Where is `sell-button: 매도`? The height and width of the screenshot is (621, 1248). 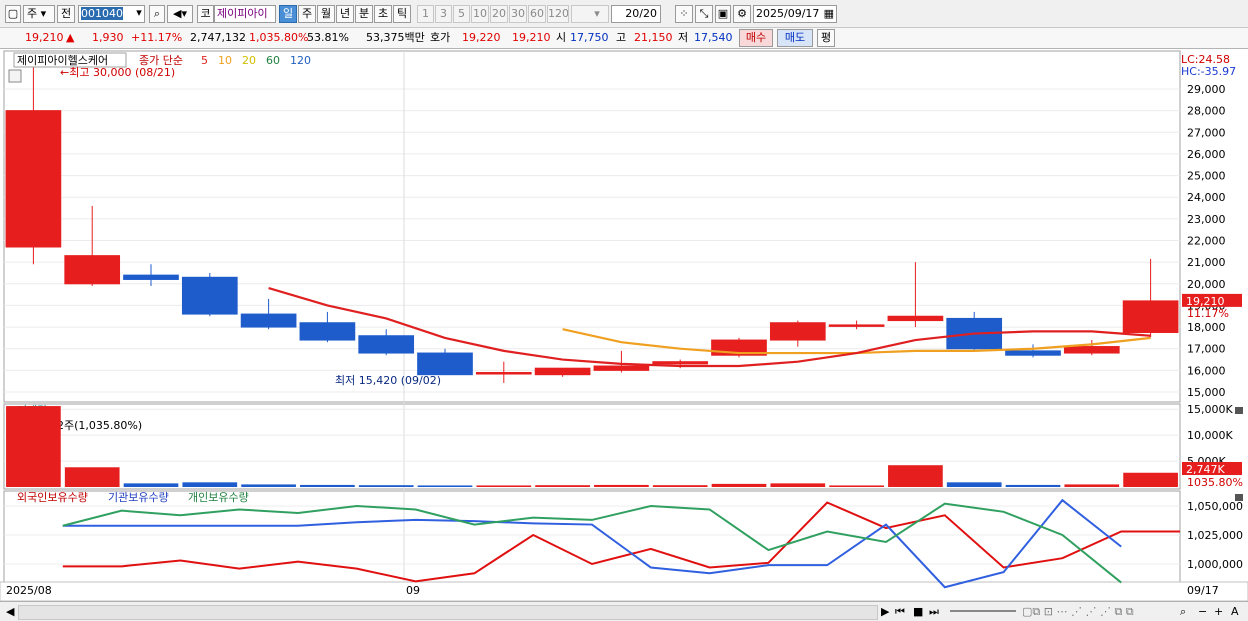
sell-button: 매도 is located at coordinates (795, 38).